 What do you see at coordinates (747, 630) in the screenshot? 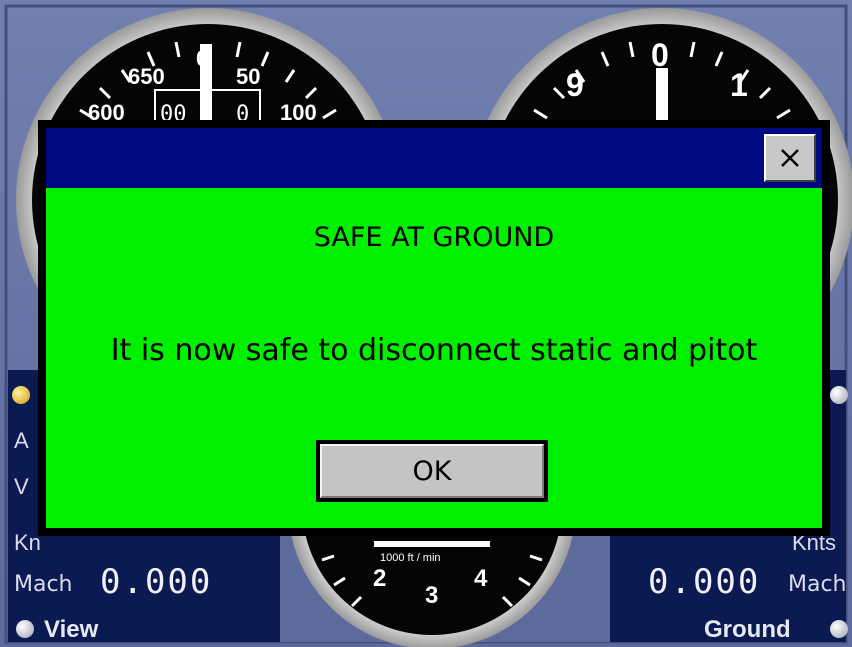
I see `ground-label: Ground` at bounding box center [747, 630].